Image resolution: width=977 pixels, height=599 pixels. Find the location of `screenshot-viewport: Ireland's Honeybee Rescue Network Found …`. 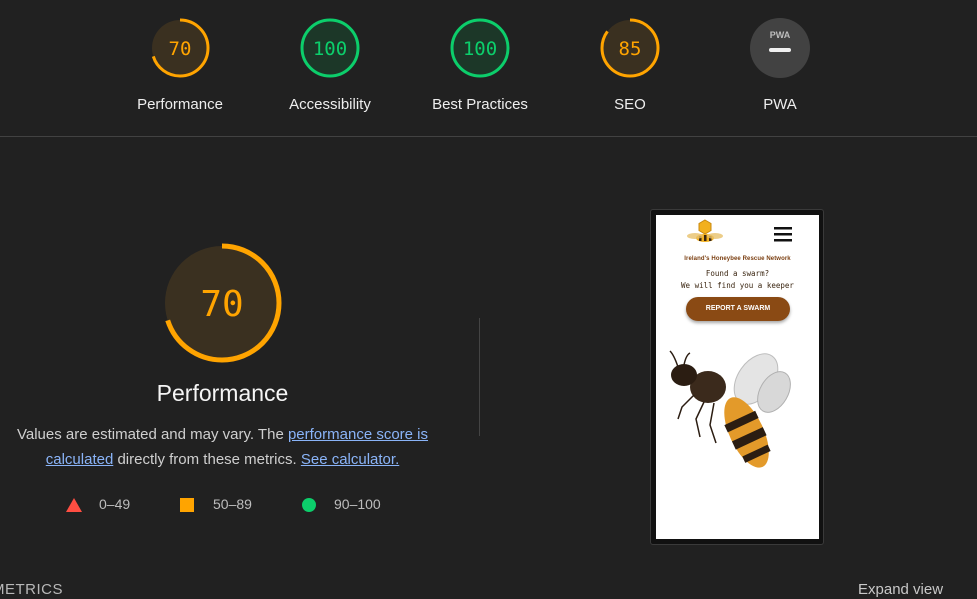

screenshot-viewport: Ireland's Honeybee Rescue Network Found … is located at coordinates (737, 377).